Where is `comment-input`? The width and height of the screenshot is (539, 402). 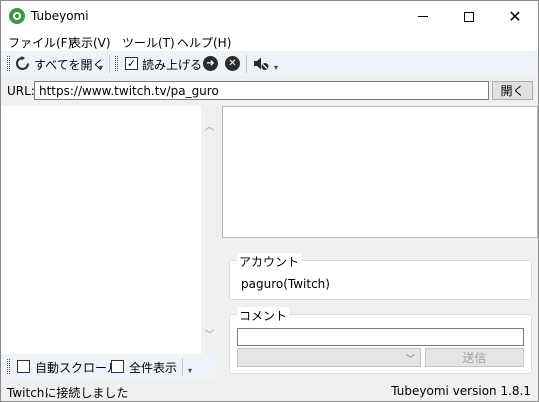 comment-input is located at coordinates (380, 337).